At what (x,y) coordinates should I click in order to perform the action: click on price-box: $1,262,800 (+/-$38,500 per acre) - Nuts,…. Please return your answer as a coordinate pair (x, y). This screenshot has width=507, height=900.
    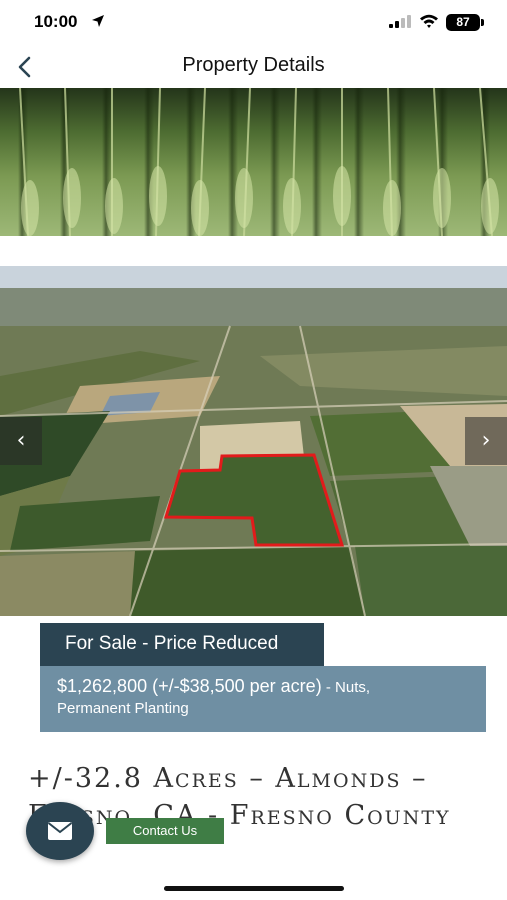
    Looking at the image, I should click on (263, 699).